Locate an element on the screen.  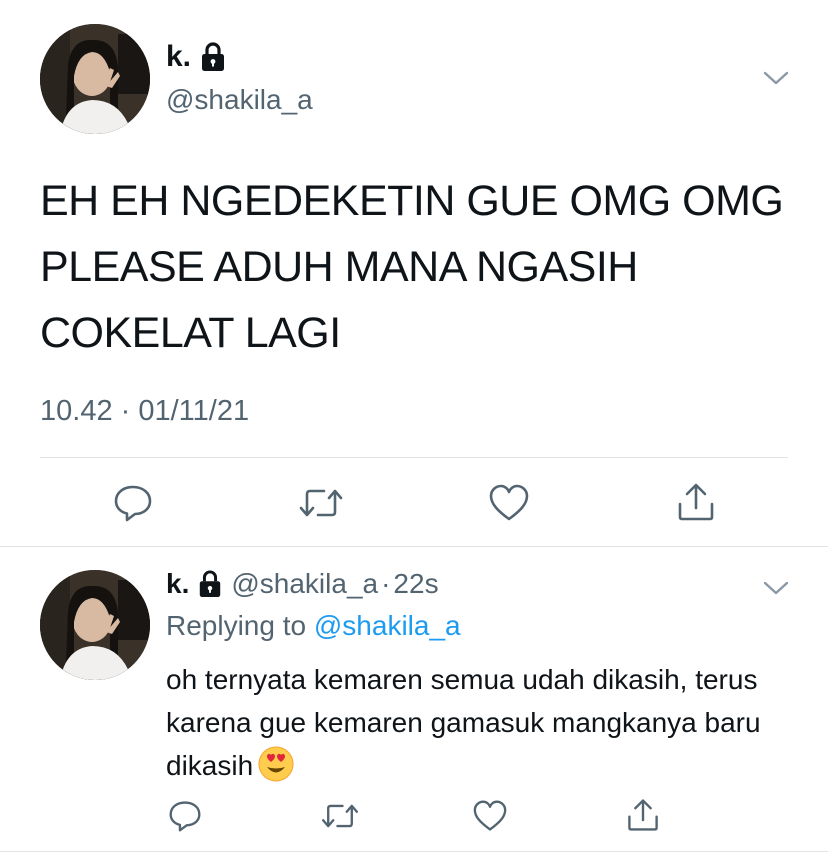
replying-to: Replying to @shakila_a is located at coordinates (313, 626).